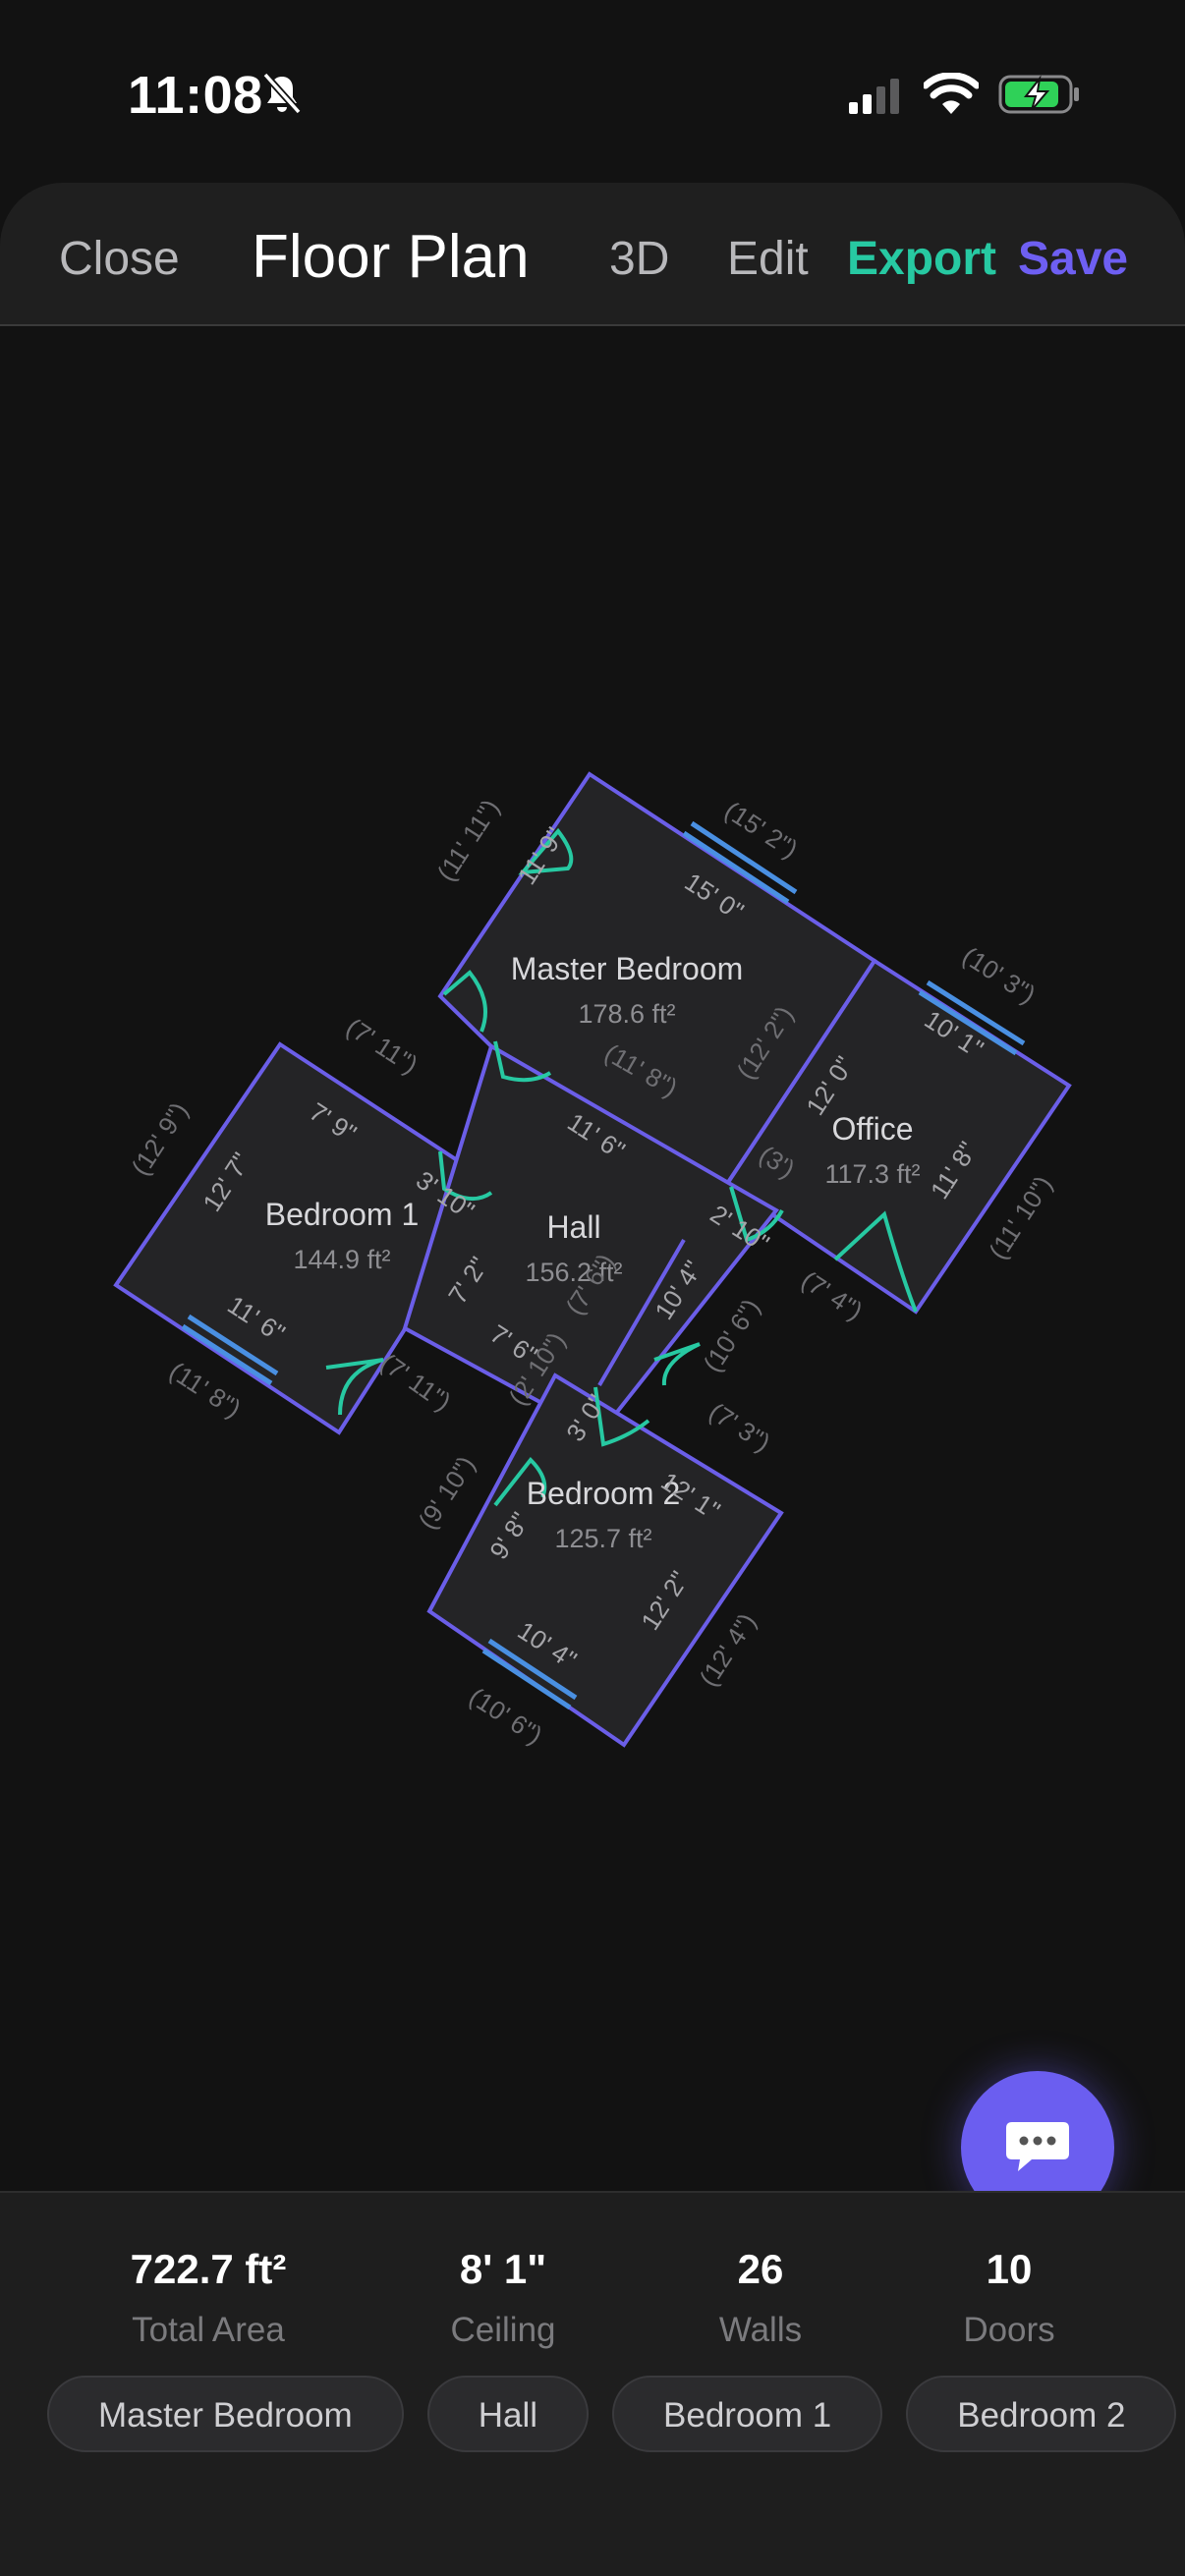 The image size is (1185, 2576). I want to click on wifi-icon, so click(952, 93).